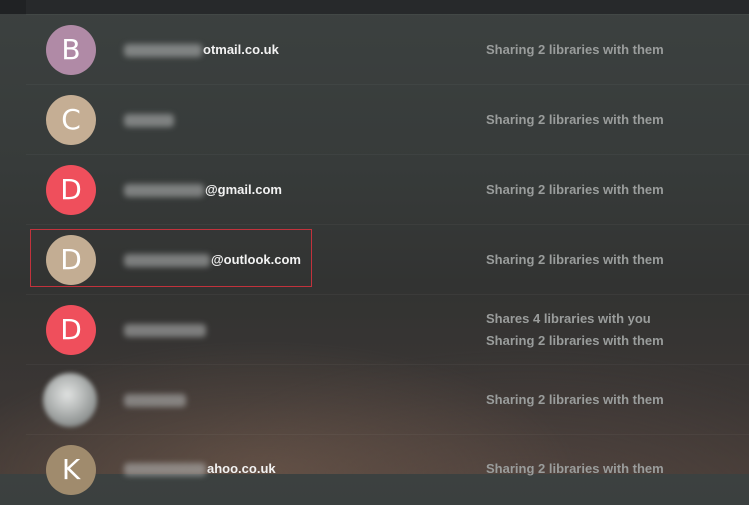 The width and height of the screenshot is (749, 505). I want to click on contact-avatar: K, so click(71, 470).